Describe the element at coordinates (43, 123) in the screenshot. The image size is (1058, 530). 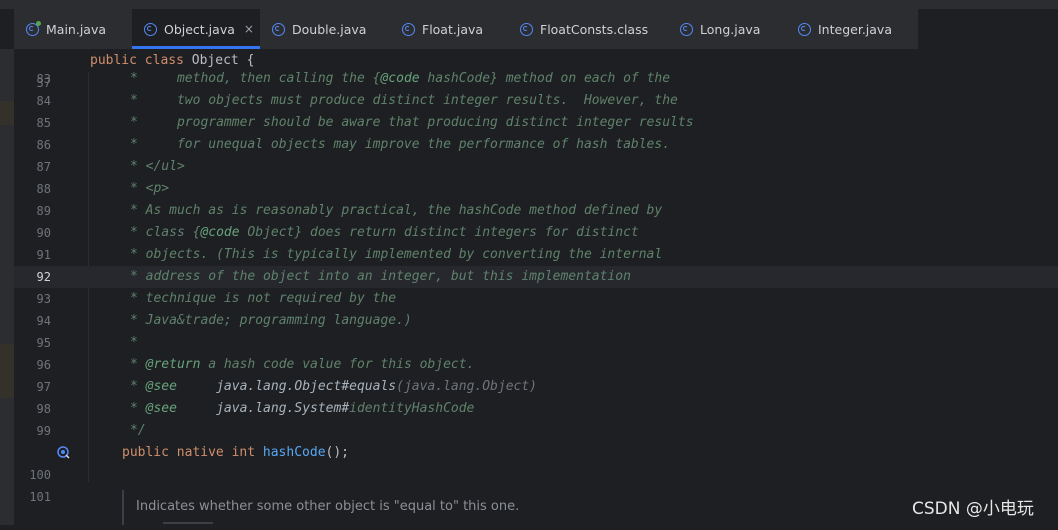
I see `line-number: 85` at that location.